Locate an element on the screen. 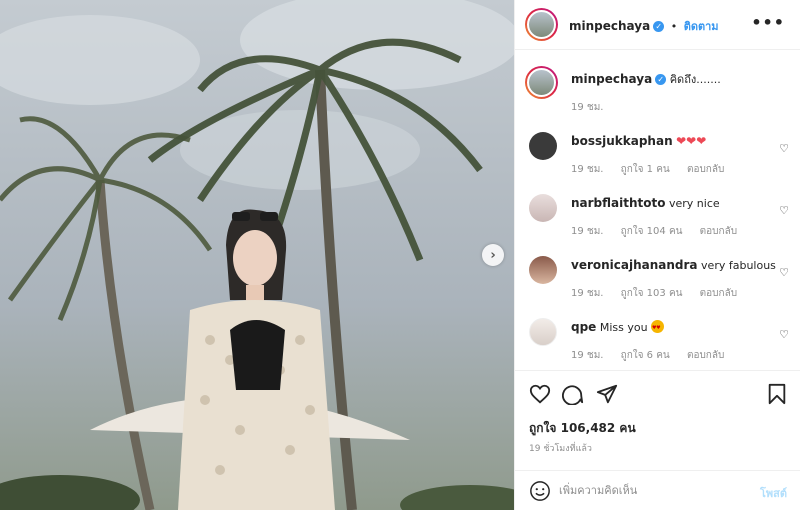  comment-likes: ถูกใจ 6 คน is located at coordinates (645, 355).